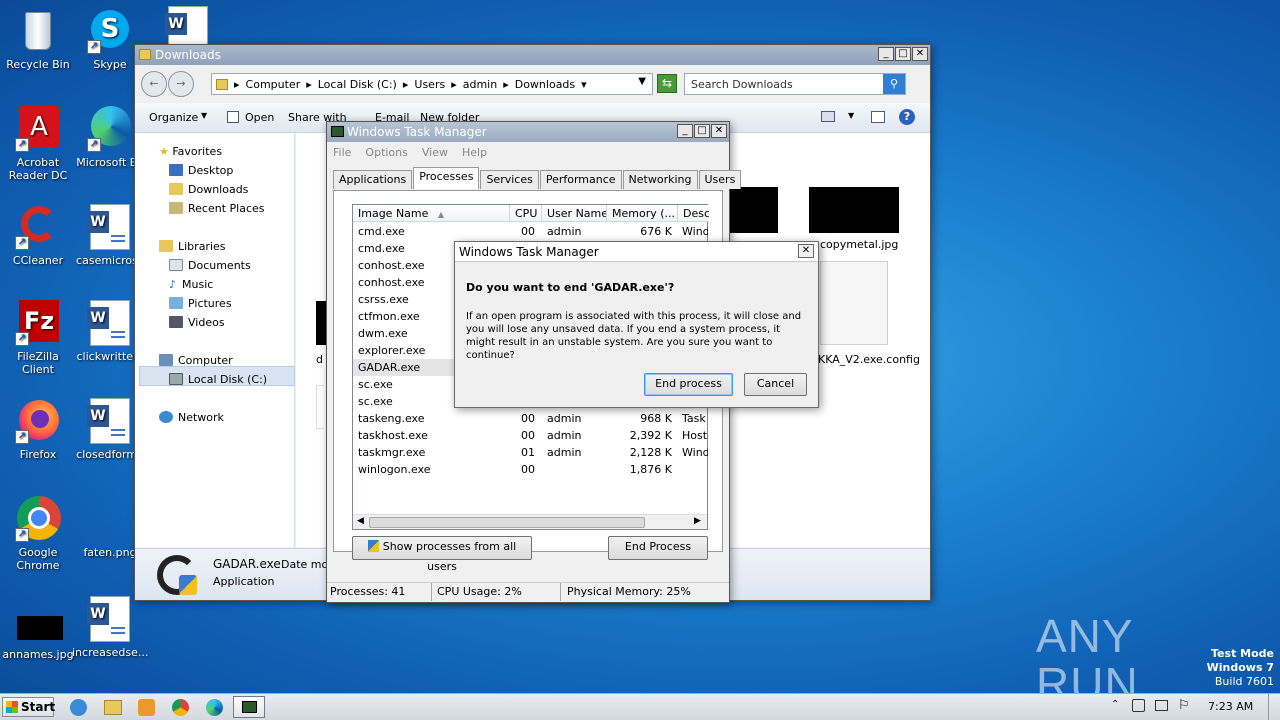 This screenshot has width=1280, height=720. I want to click on edge-taskbar-icon, so click(214, 707).